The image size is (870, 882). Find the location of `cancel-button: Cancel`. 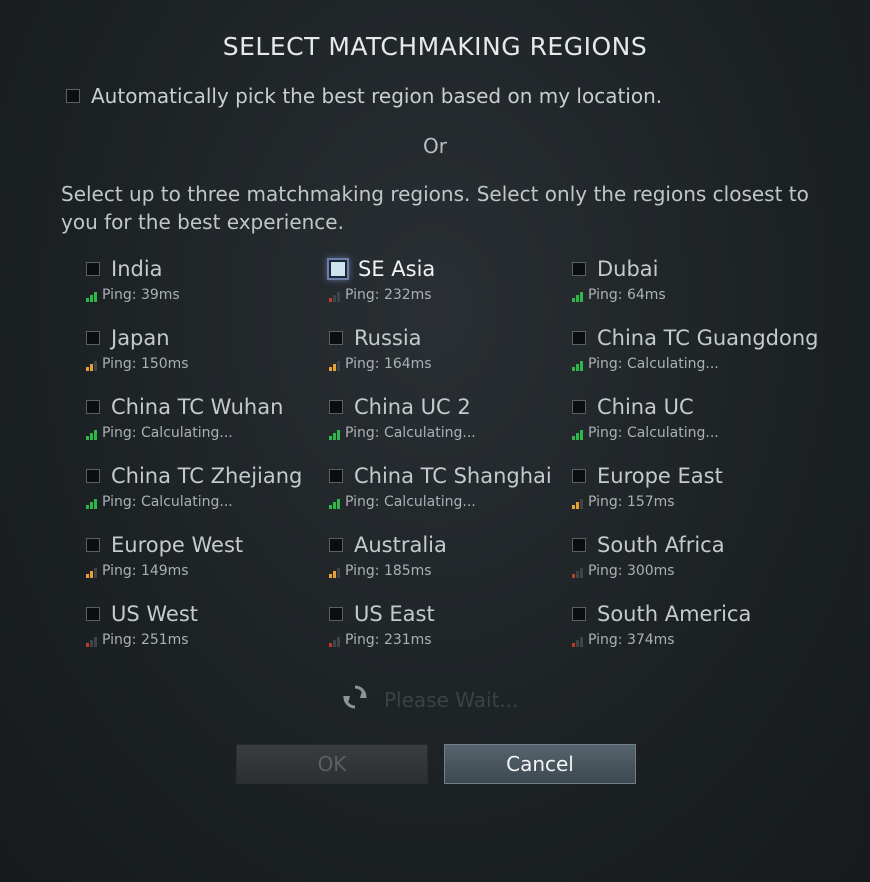

cancel-button: Cancel is located at coordinates (540, 764).